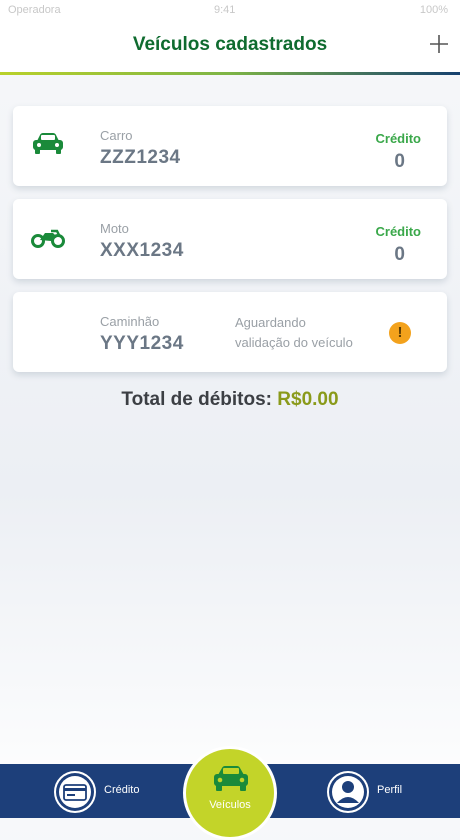 This screenshot has height=840, width=460. Describe the element at coordinates (130, 321) in the screenshot. I see `vehicle-type: Caminhão` at that location.